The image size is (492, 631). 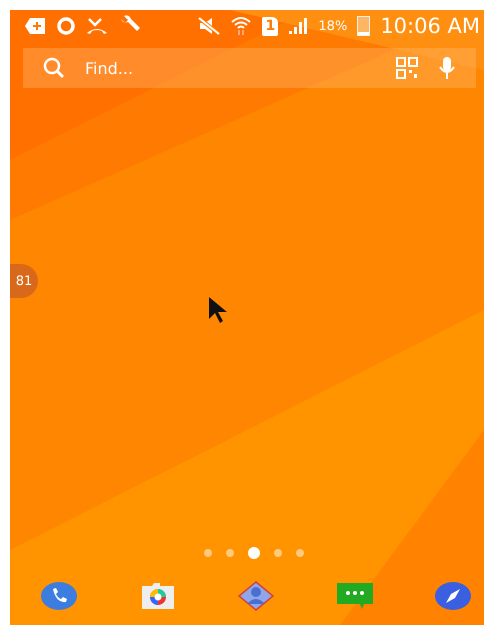 I want to click on microphone-icon, so click(x=447, y=68).